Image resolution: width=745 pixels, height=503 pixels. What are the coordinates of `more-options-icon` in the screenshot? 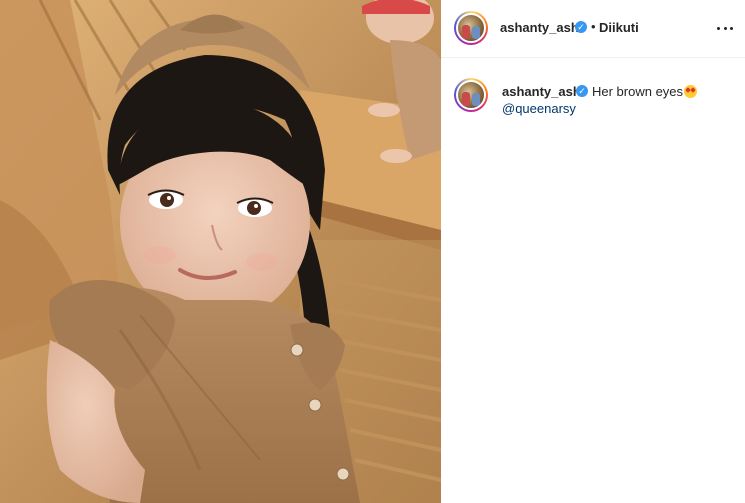 It's located at (725, 28).